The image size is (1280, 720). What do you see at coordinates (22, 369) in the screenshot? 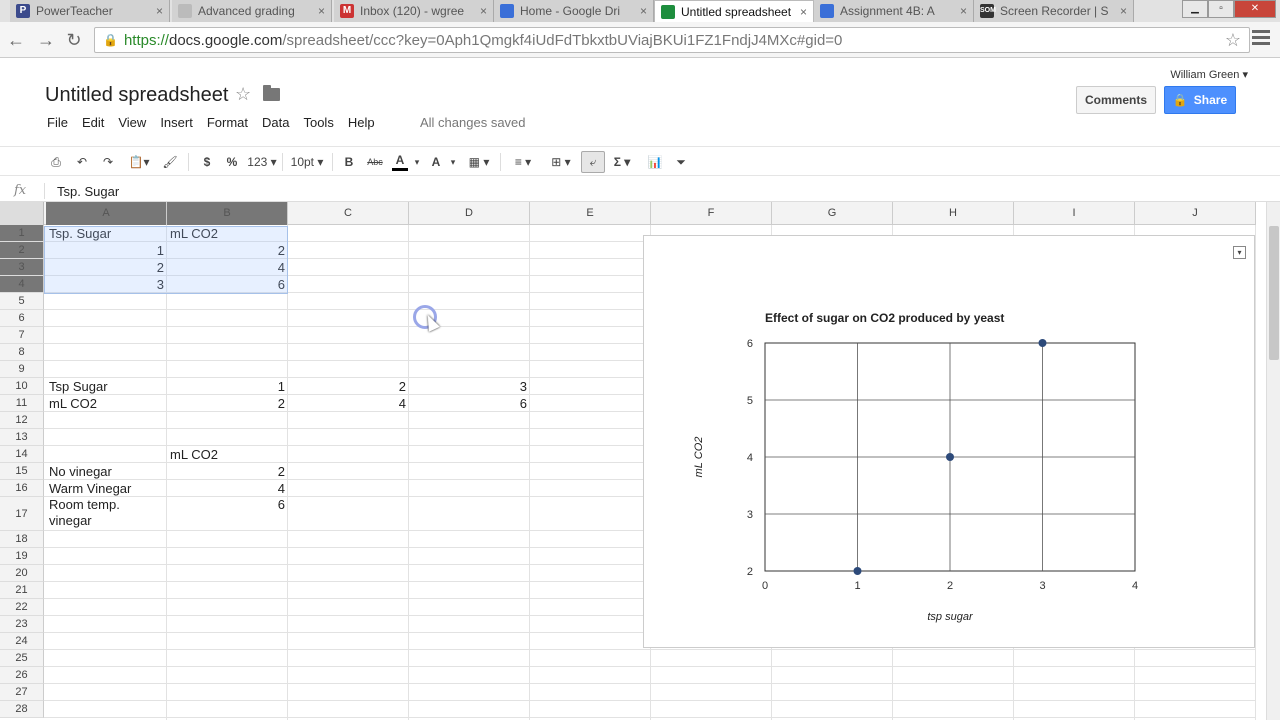
I see `row-header-9: 9` at bounding box center [22, 369].